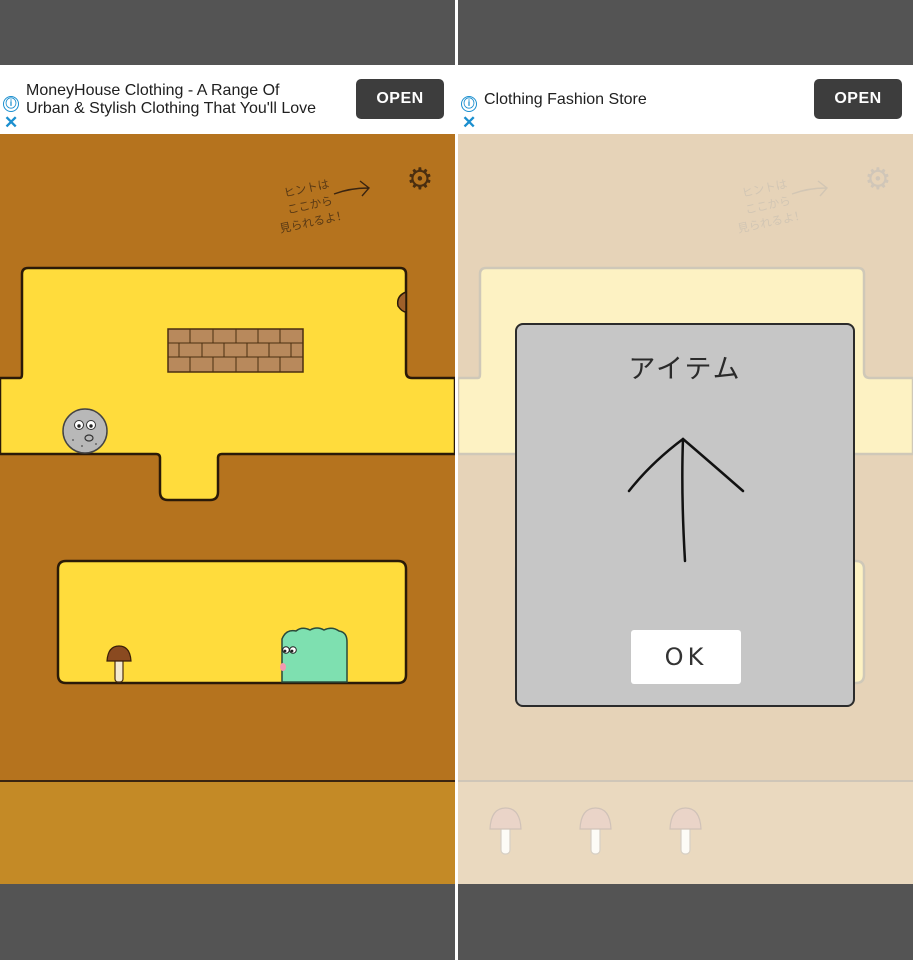  Describe the element at coordinates (227, 833) in the screenshot. I see `ground-strip` at that location.